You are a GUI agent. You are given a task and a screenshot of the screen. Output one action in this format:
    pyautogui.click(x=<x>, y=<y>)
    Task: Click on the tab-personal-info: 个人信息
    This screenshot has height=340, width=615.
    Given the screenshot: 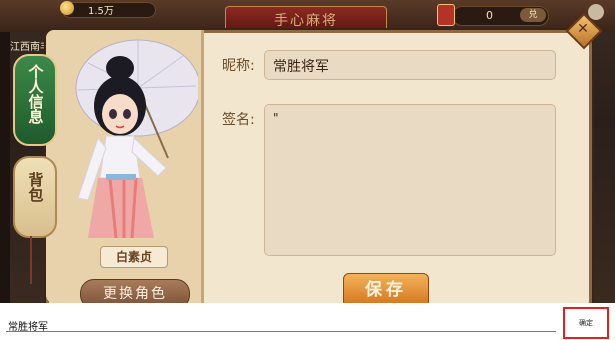 What is the action you would take?
    pyautogui.click(x=35, y=100)
    